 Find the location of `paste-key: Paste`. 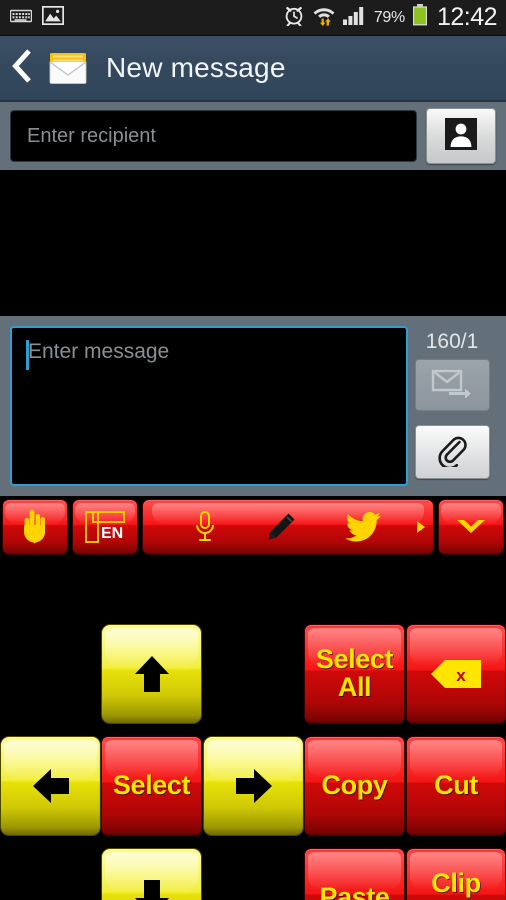

paste-key: Paste is located at coordinates (354, 874).